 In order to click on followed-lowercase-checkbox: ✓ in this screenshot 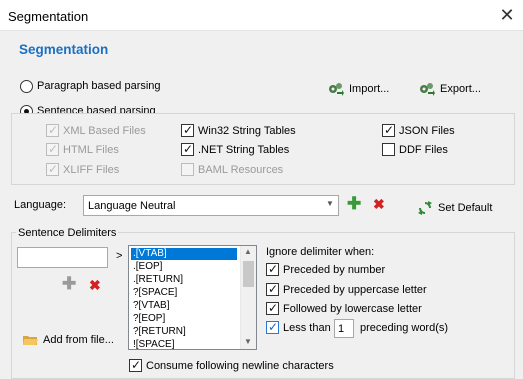, I will do `click(272, 308)`.